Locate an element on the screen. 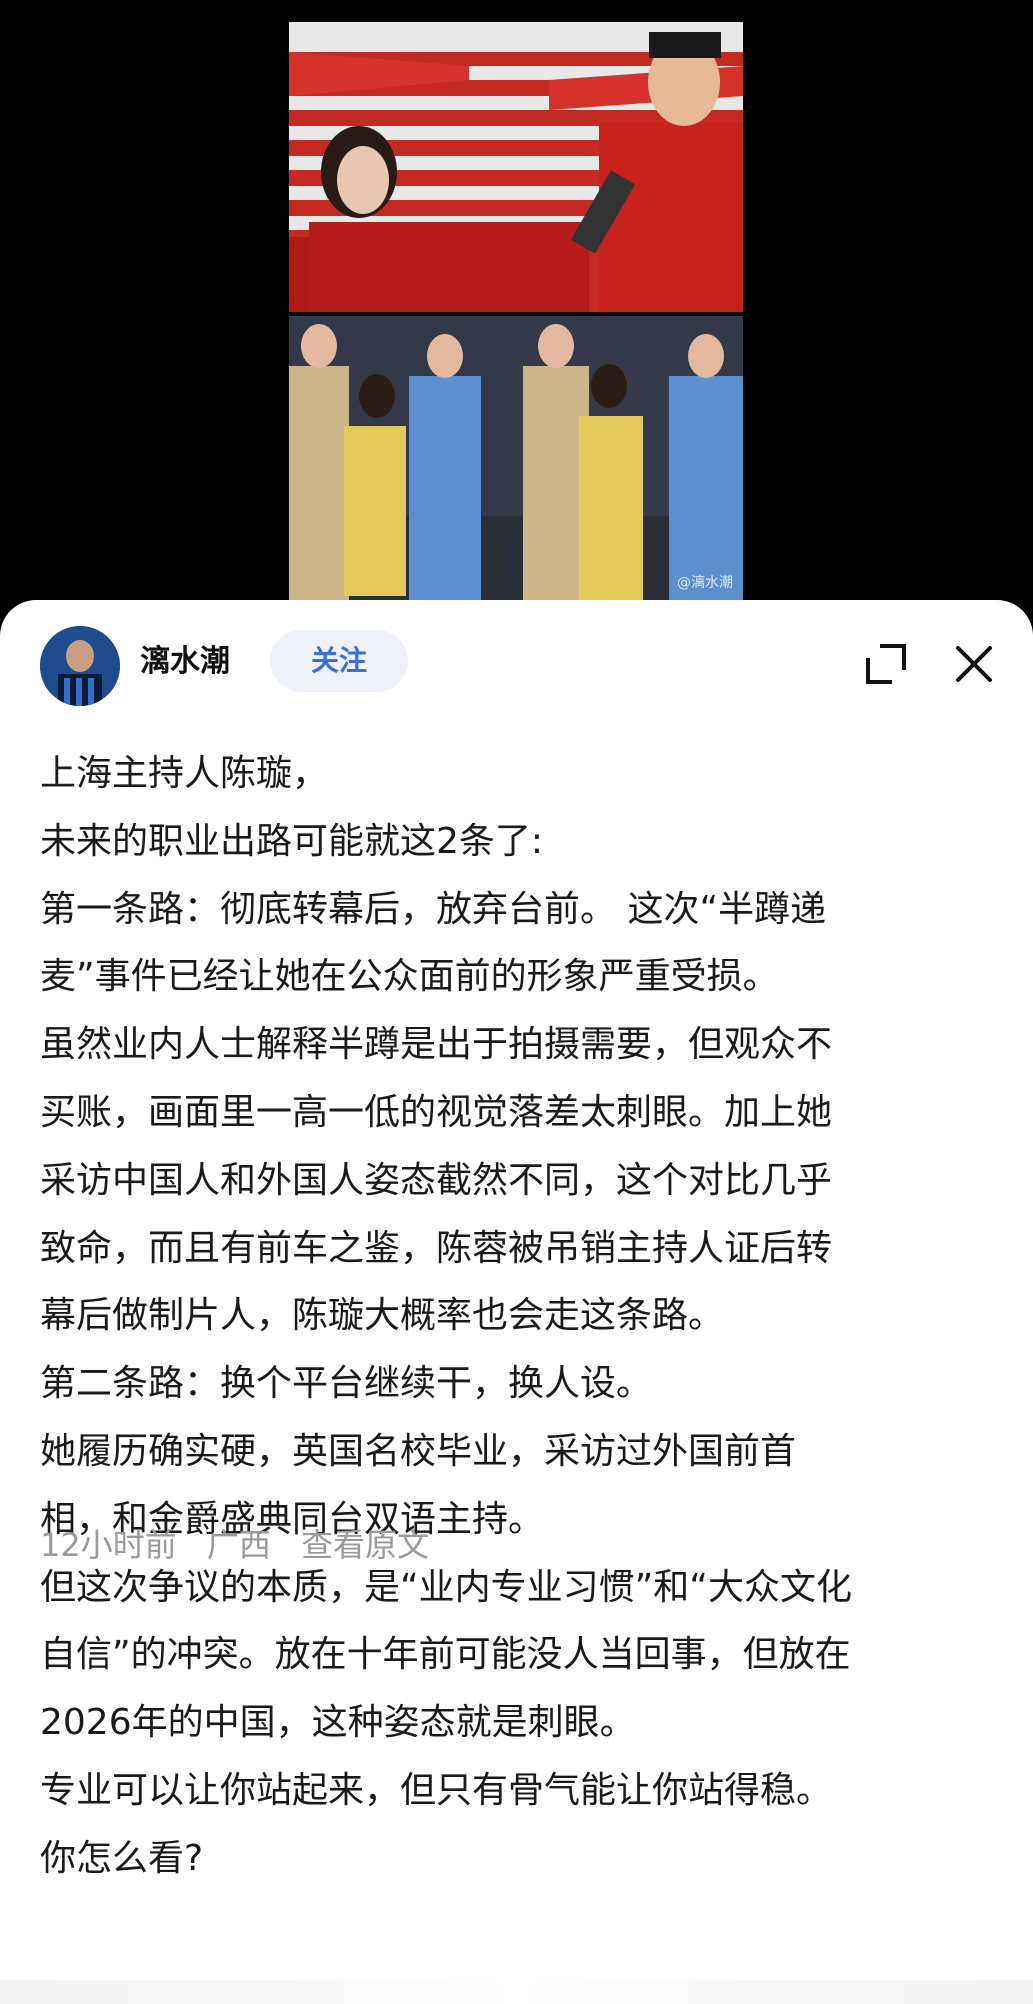 The width and height of the screenshot is (1033, 2004). post-line: 未来的职业出路可能就这2条了: is located at coordinates (292, 841).